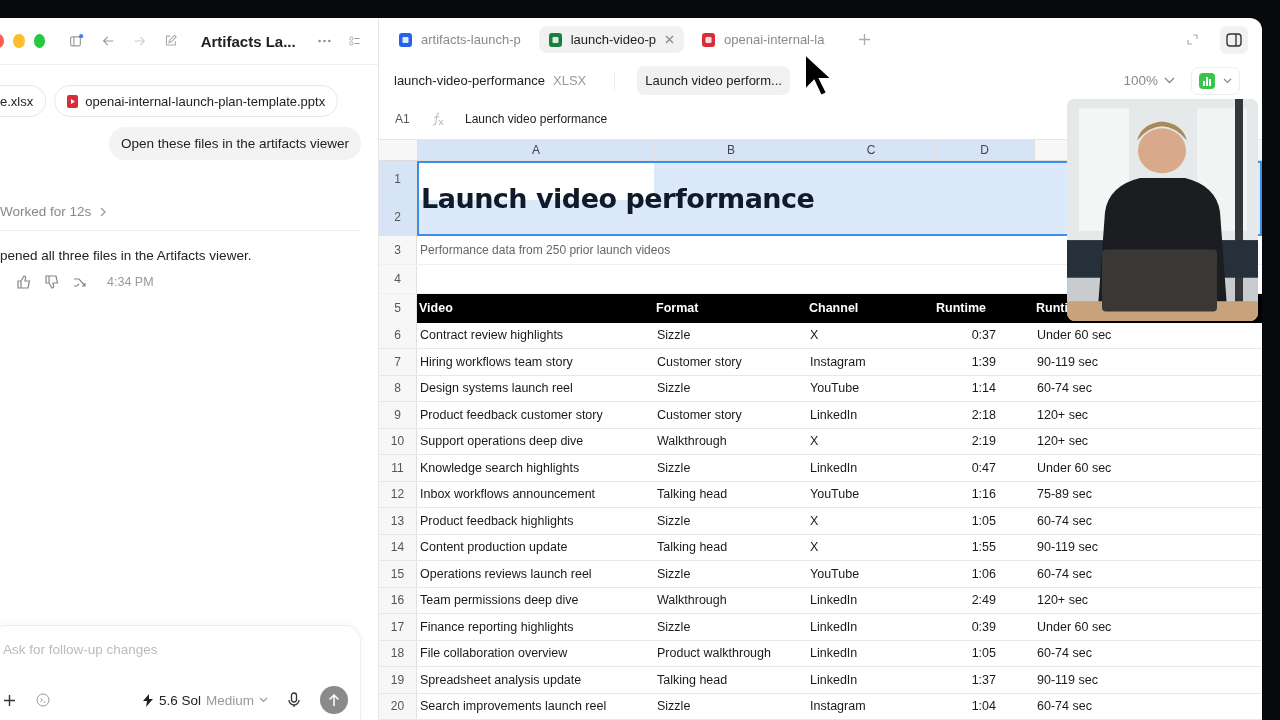 This screenshot has height=720, width=1280. What do you see at coordinates (1067, 548) in the screenshot?
I see `table-cell-text: 90-119 sec` at bounding box center [1067, 548].